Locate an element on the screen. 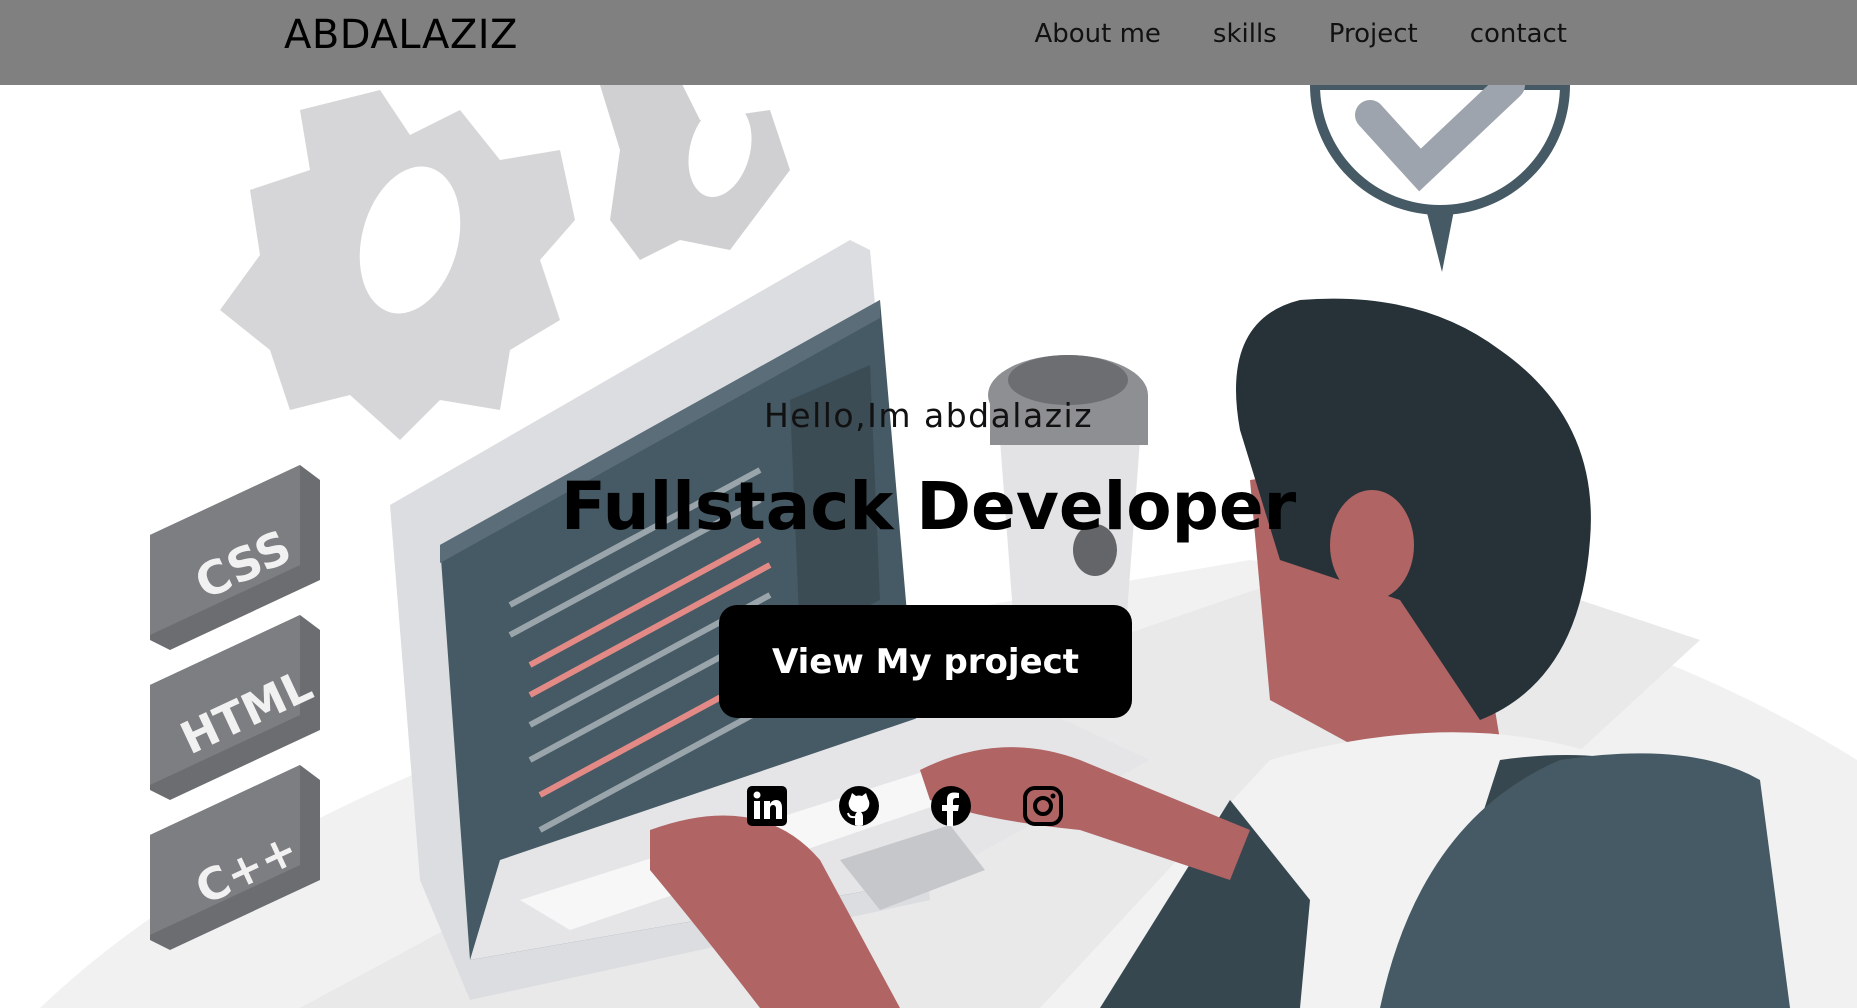 The height and width of the screenshot is (1008, 1857). hero-role-title: Fullstack Developer is located at coordinates (928, 506).